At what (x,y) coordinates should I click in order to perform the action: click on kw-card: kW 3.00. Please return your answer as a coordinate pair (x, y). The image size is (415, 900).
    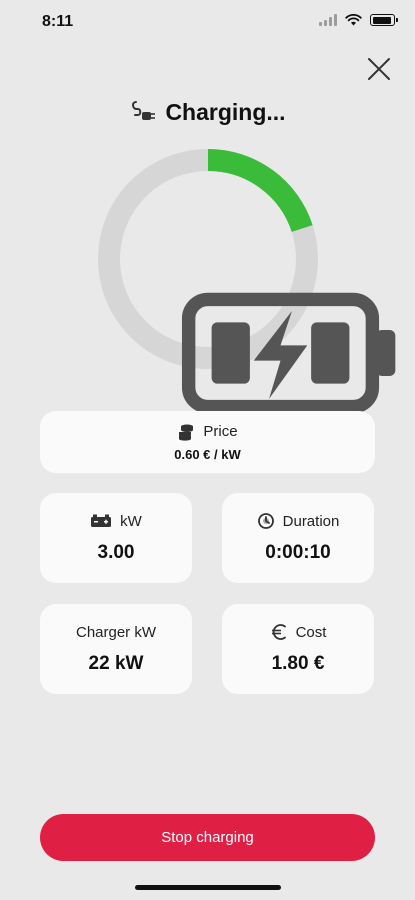
    Looking at the image, I should click on (116, 538).